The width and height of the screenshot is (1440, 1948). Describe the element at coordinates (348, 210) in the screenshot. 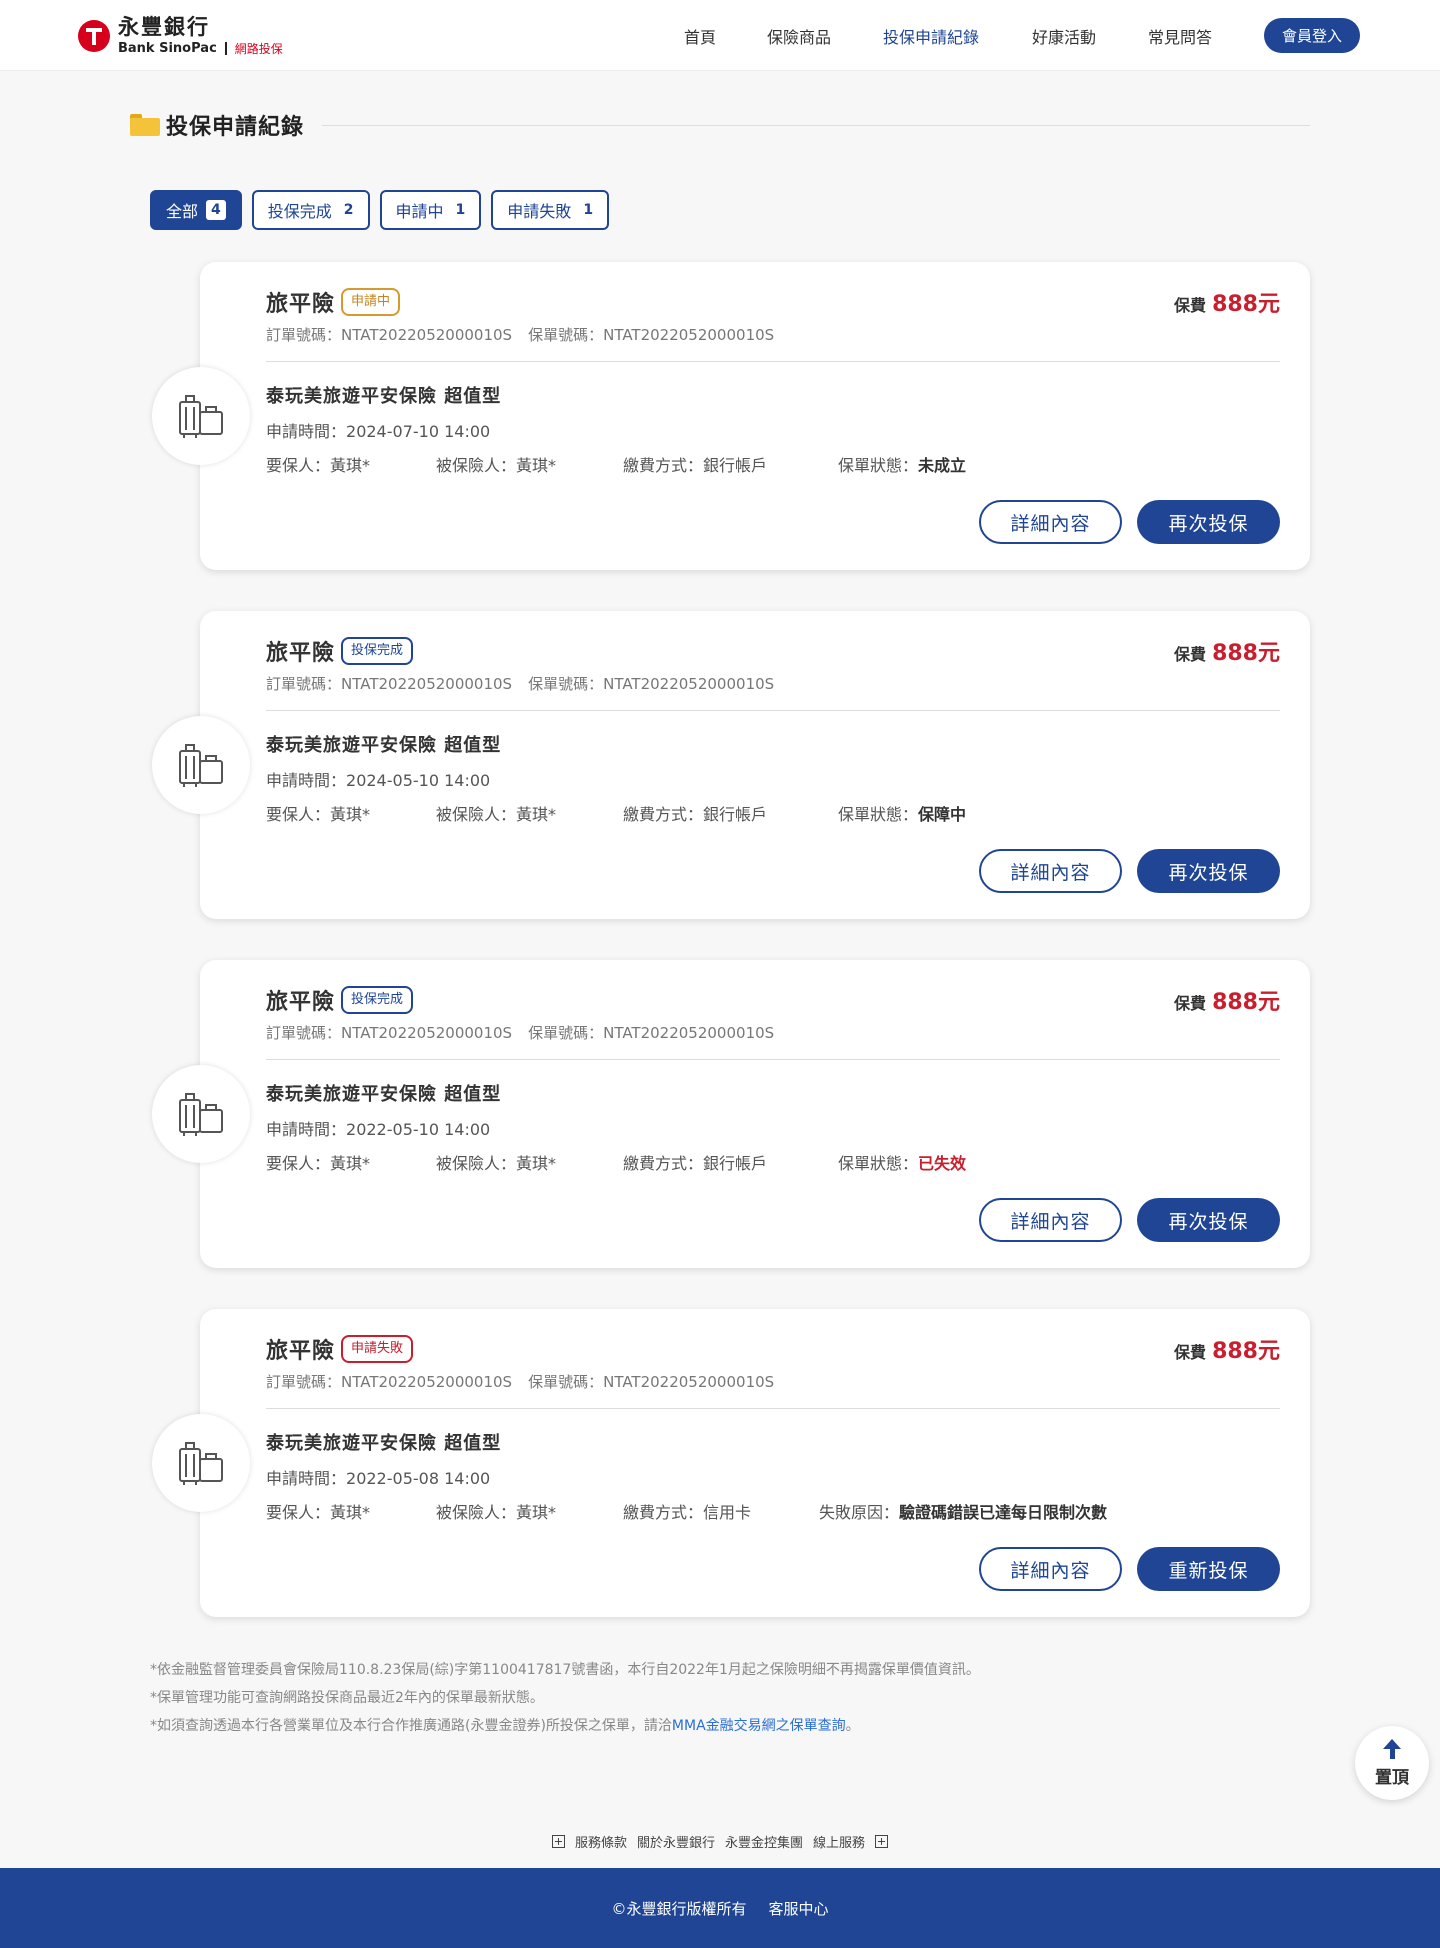

I see `tab-count: 2` at that location.